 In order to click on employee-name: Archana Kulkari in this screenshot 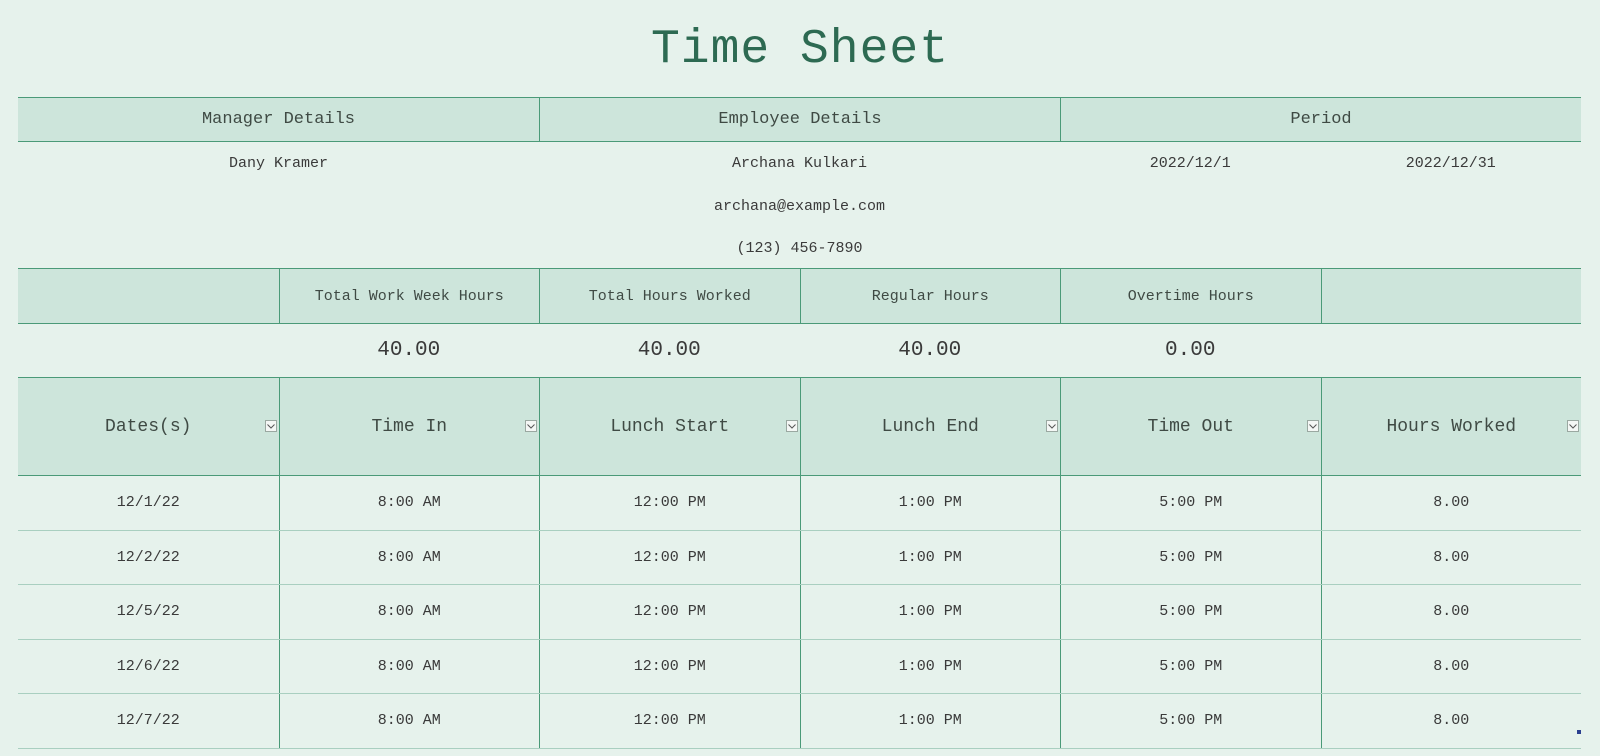, I will do `click(799, 163)`.